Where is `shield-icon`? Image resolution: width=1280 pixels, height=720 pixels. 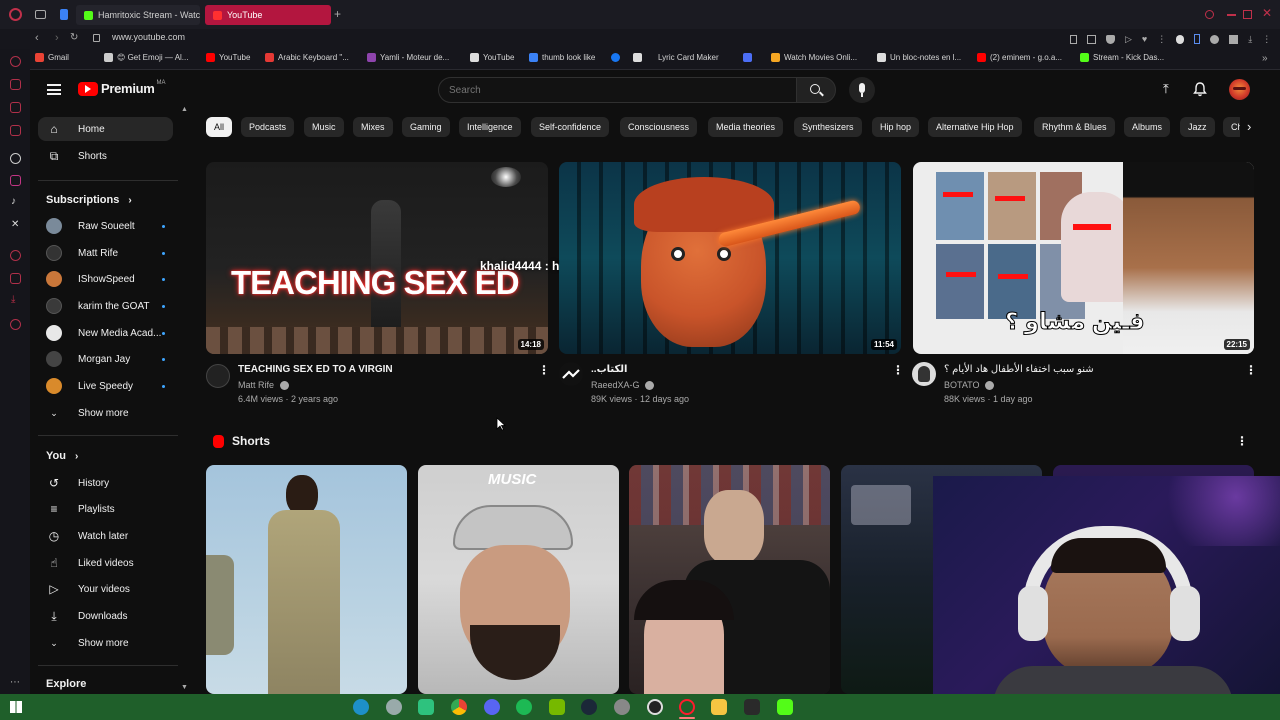 shield-icon is located at coordinates (1110, 39).